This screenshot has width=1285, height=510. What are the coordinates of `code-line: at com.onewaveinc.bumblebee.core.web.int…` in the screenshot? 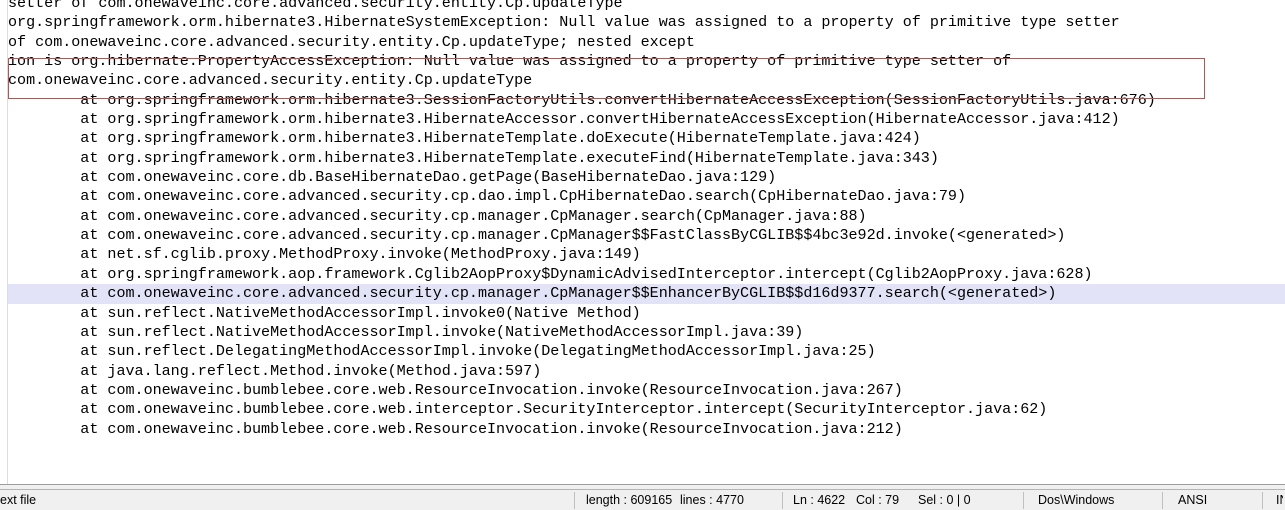 It's located at (646, 409).